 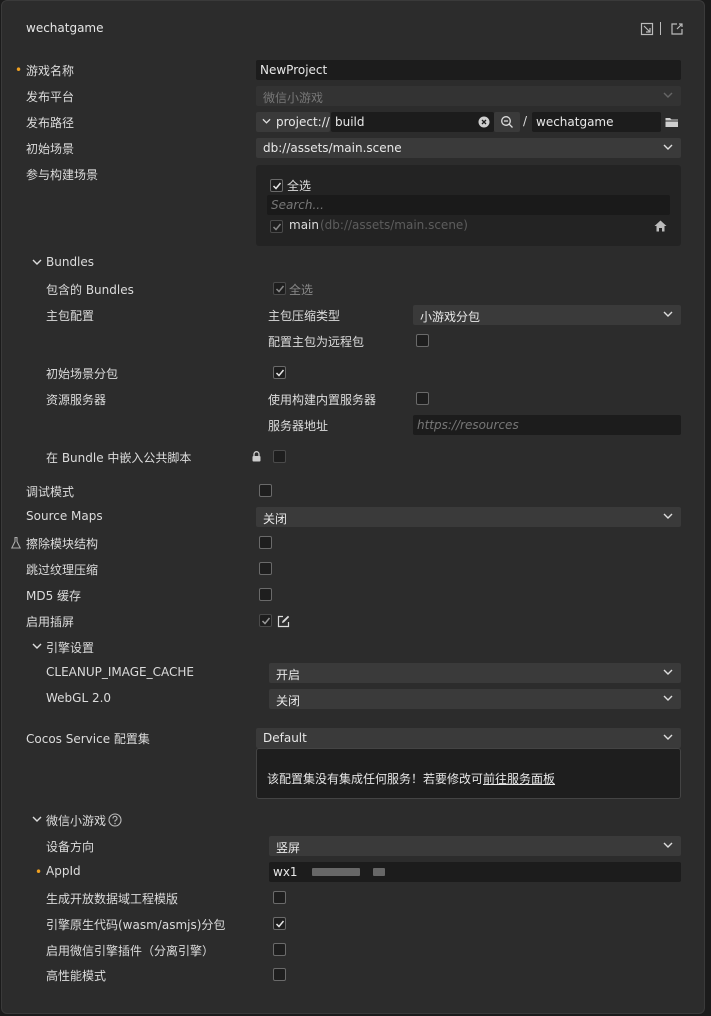 What do you see at coordinates (70, 847) in the screenshot?
I see `orientation-label: 设备方向` at bounding box center [70, 847].